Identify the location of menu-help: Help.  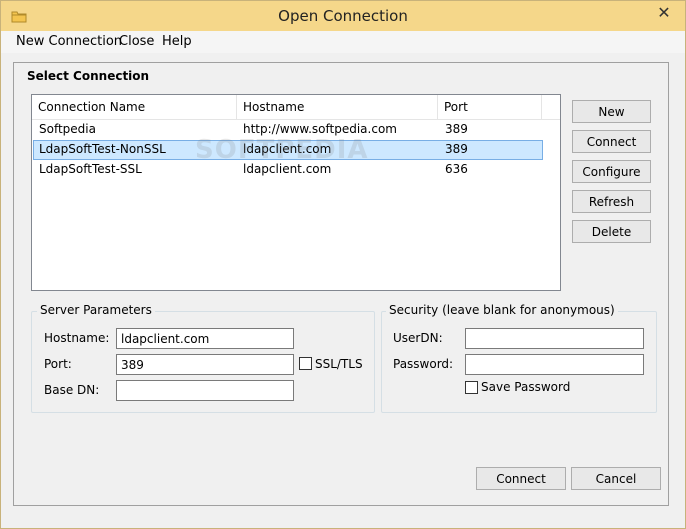
(177, 41).